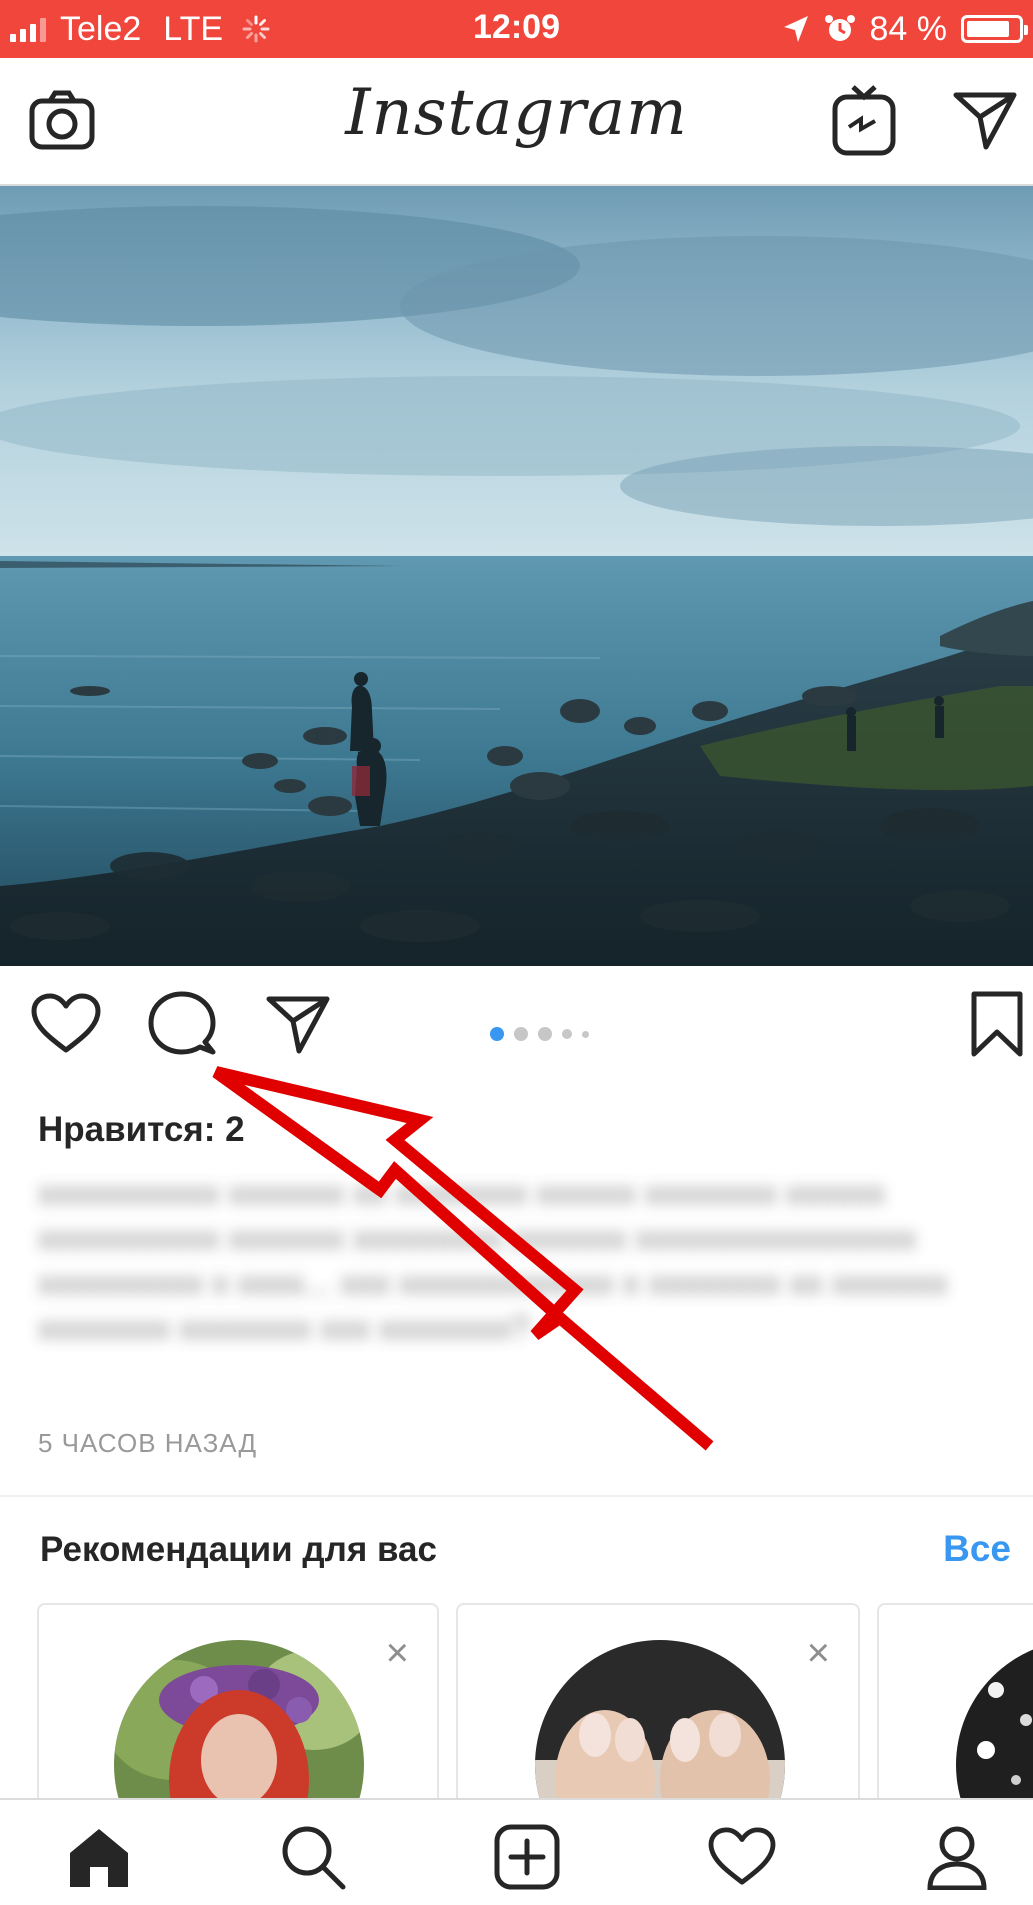  Describe the element at coordinates (28, 29) in the screenshot. I see `signal-icon` at that location.